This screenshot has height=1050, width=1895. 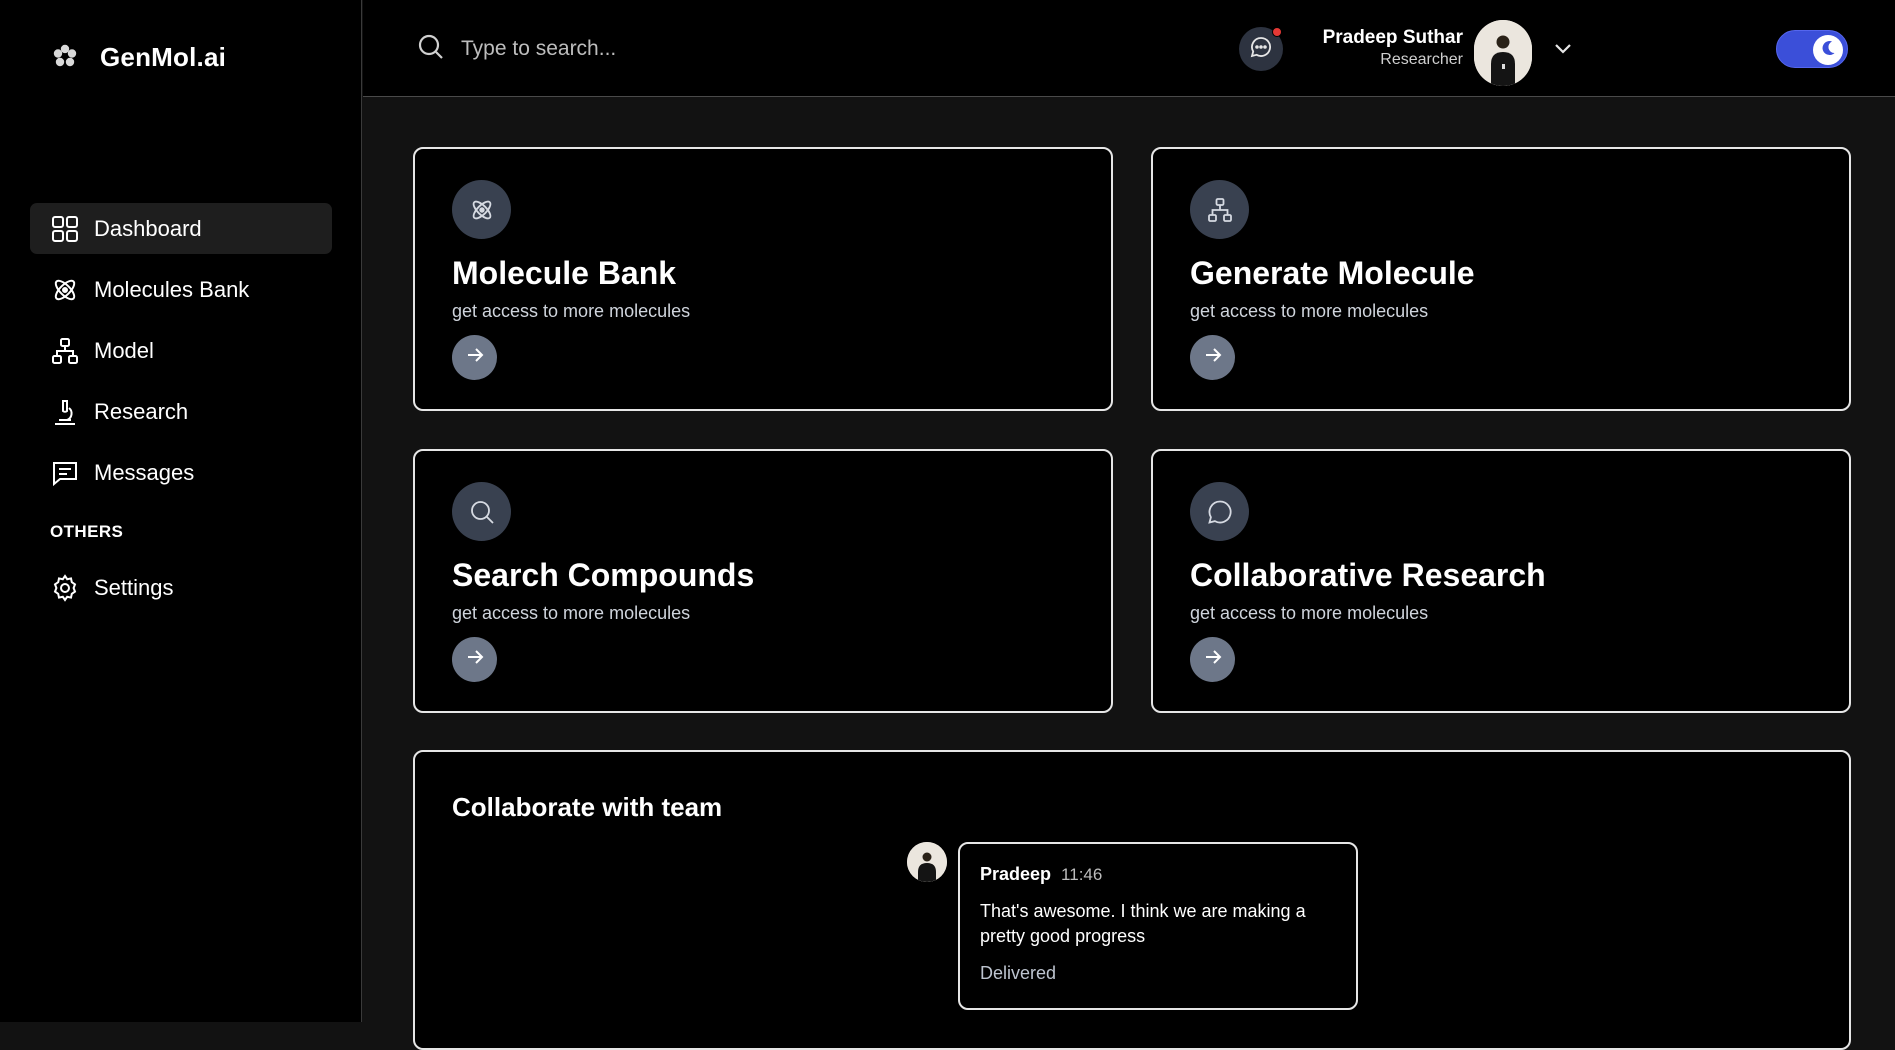 I want to click on sidebar-item-model: Model, so click(x=181, y=350).